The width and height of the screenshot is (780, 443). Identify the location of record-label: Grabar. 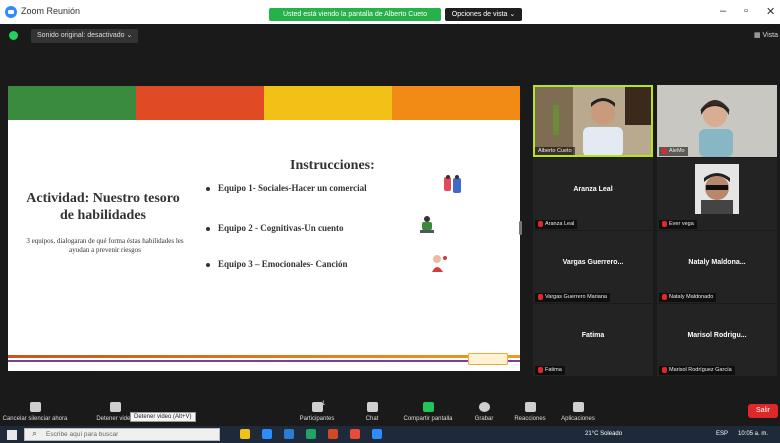
(484, 419).